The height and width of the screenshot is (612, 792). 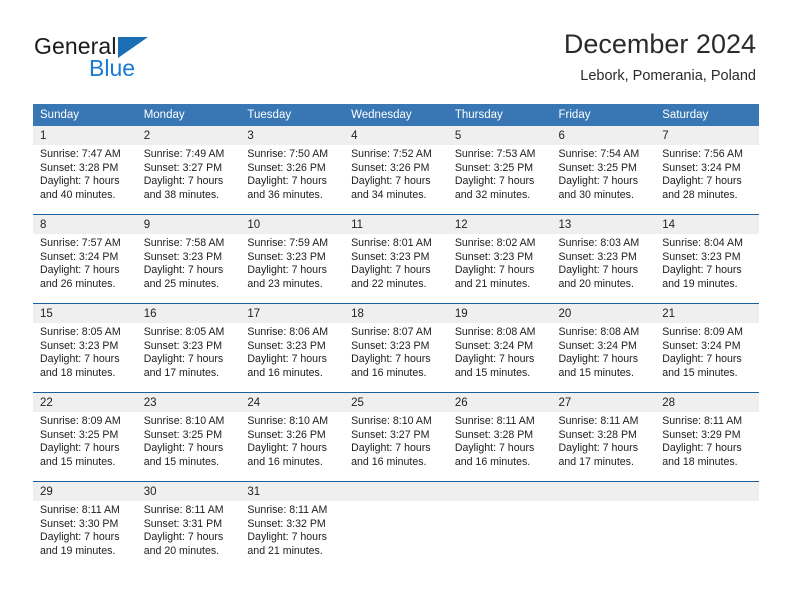 What do you see at coordinates (286, 167) in the screenshot?
I see `sunset-text: Sunset: 3:26 PM` at bounding box center [286, 167].